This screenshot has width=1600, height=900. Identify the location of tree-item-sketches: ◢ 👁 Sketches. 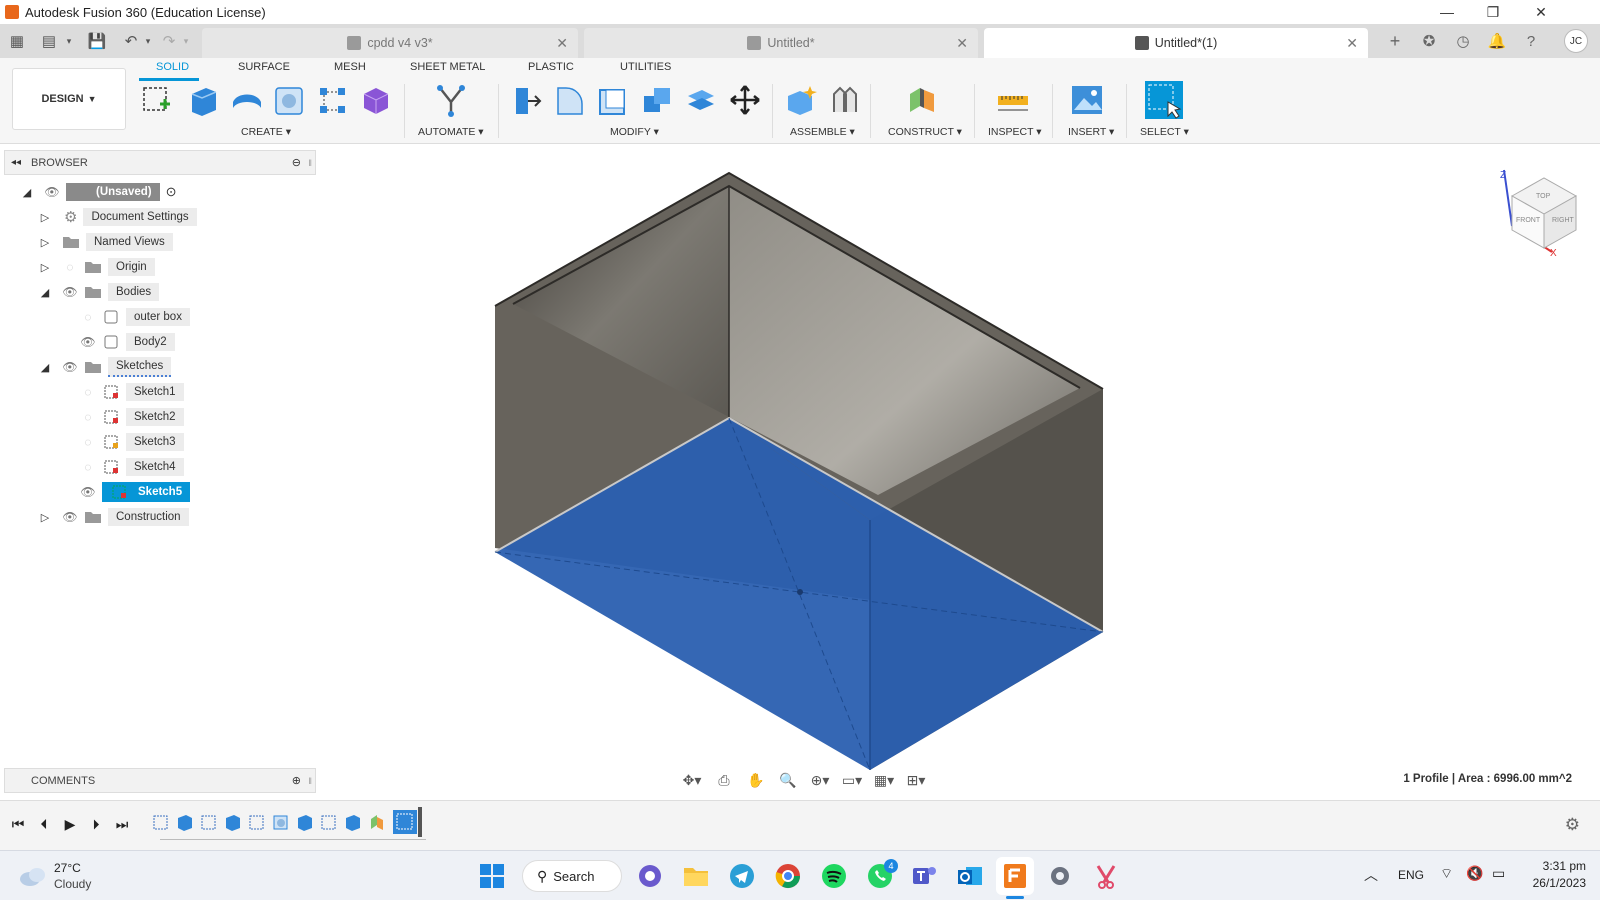
(105, 367).